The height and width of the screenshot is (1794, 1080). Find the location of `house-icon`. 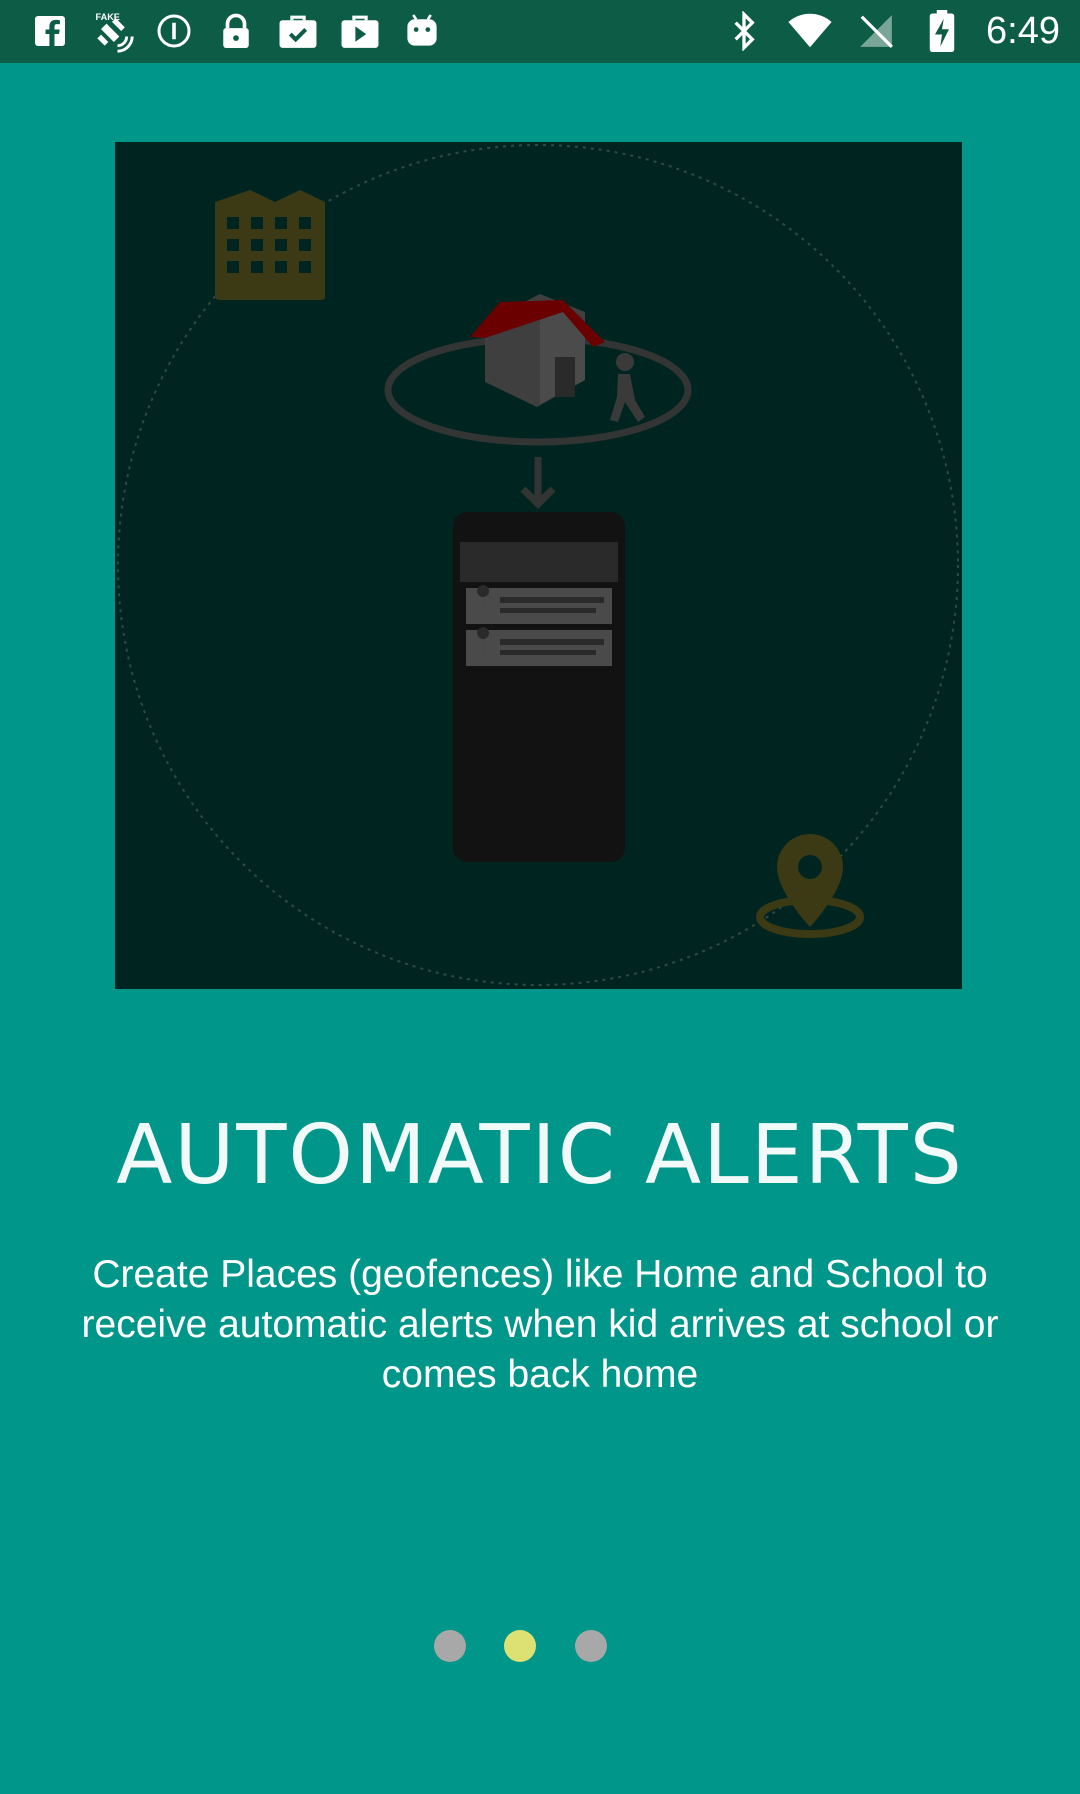

house-icon is located at coordinates (537, 350).